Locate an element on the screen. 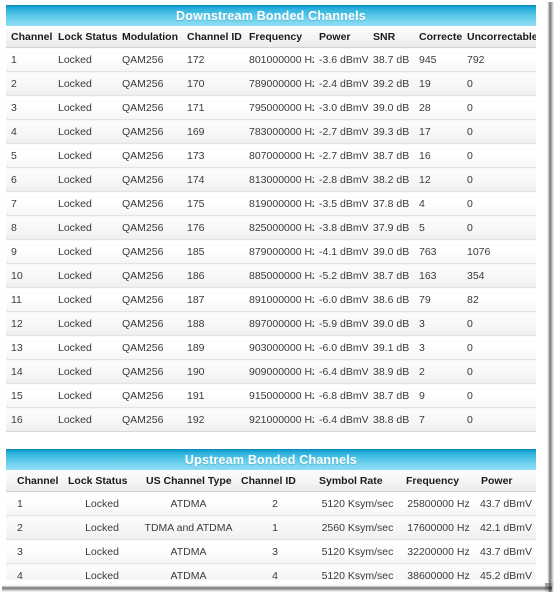 The height and width of the screenshot is (592, 554). downstream-cell: -3.5 dBmV is located at coordinates (341, 203).